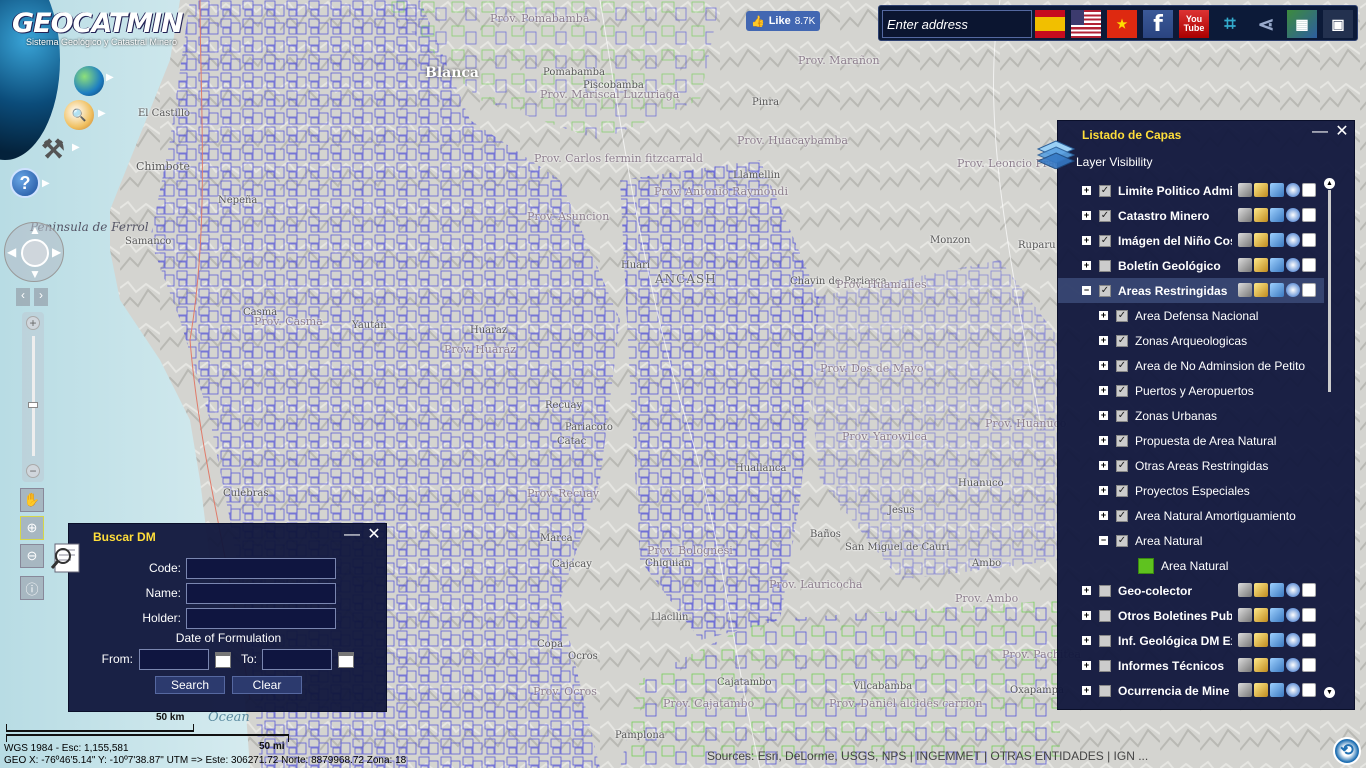 Image resolution: width=1366 pixels, height=768 pixels. I want to click on pan-navigation-wheel: ▲ ◀ ▶ ▼, so click(34, 252).